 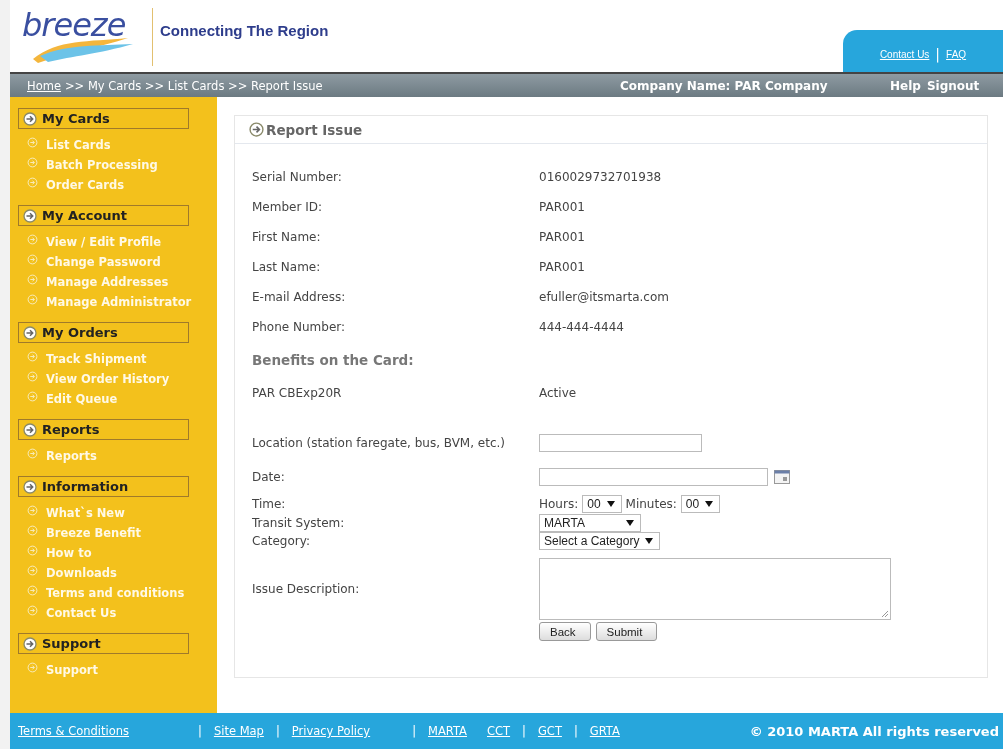 What do you see at coordinates (715, 589) in the screenshot?
I see `text-area` at bounding box center [715, 589].